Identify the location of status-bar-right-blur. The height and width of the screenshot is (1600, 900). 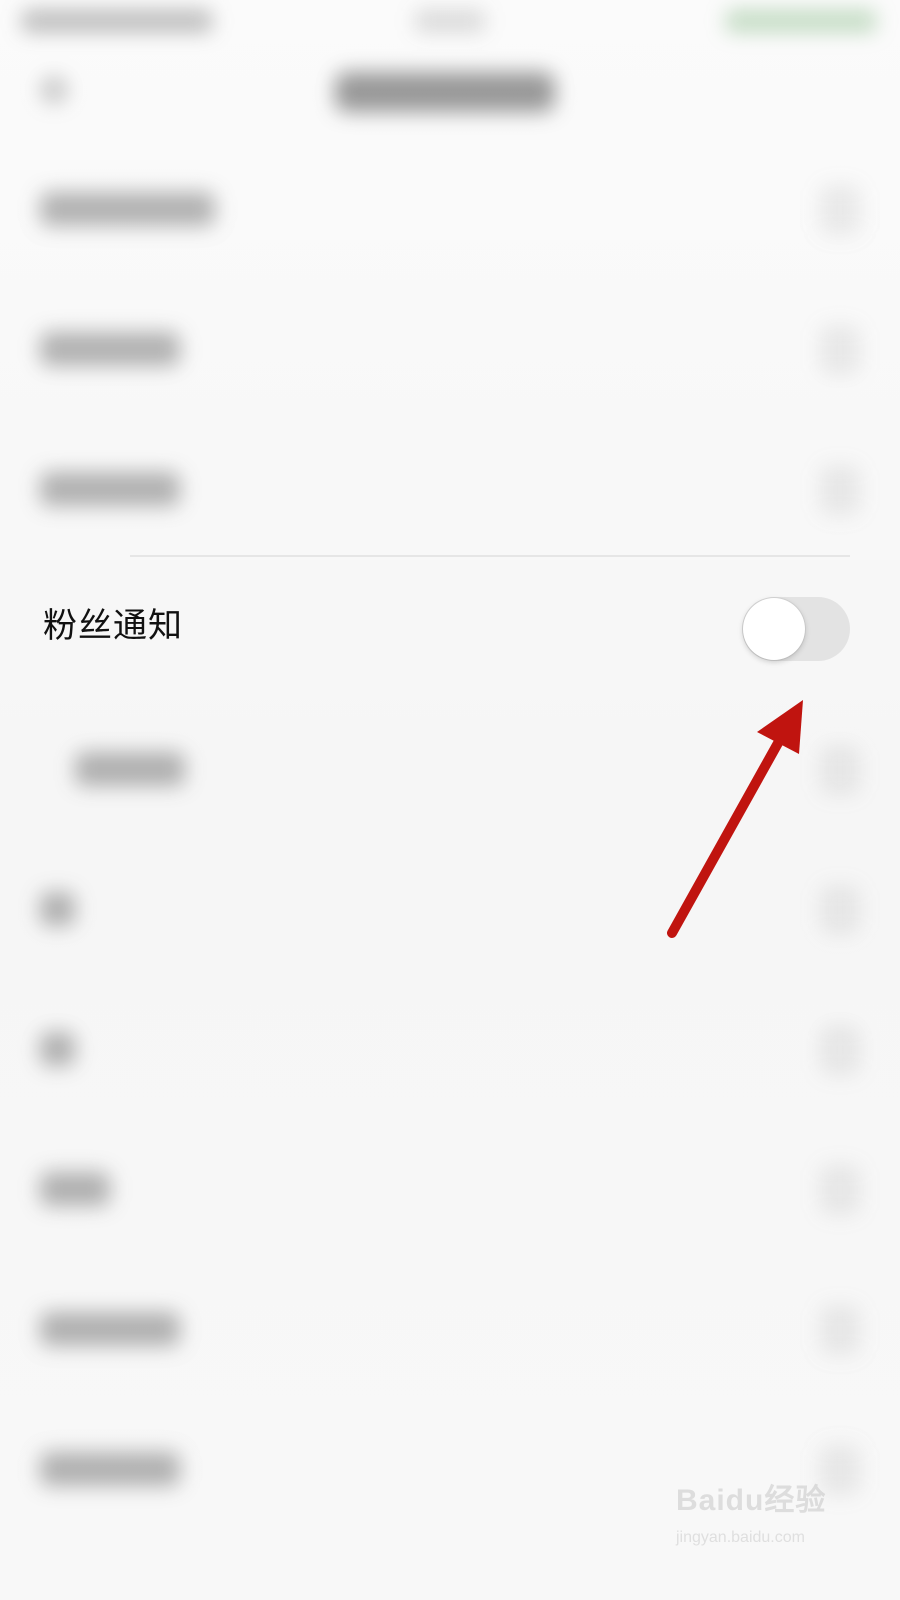
(801, 21).